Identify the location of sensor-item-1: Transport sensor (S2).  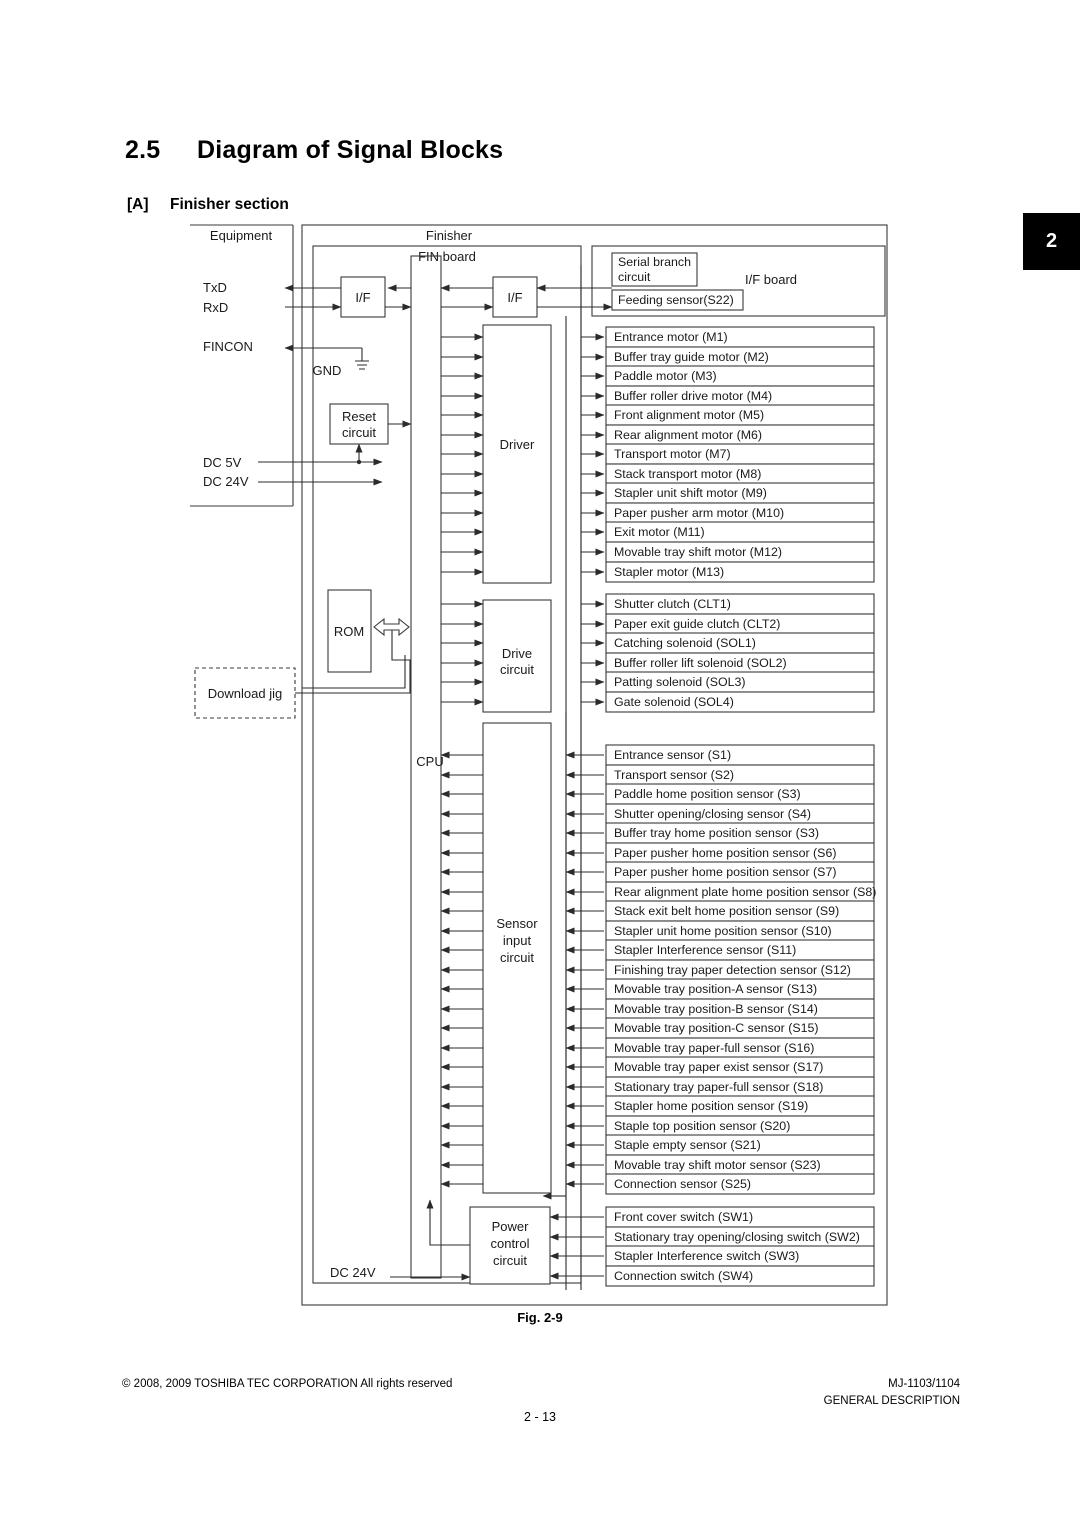
(674, 775).